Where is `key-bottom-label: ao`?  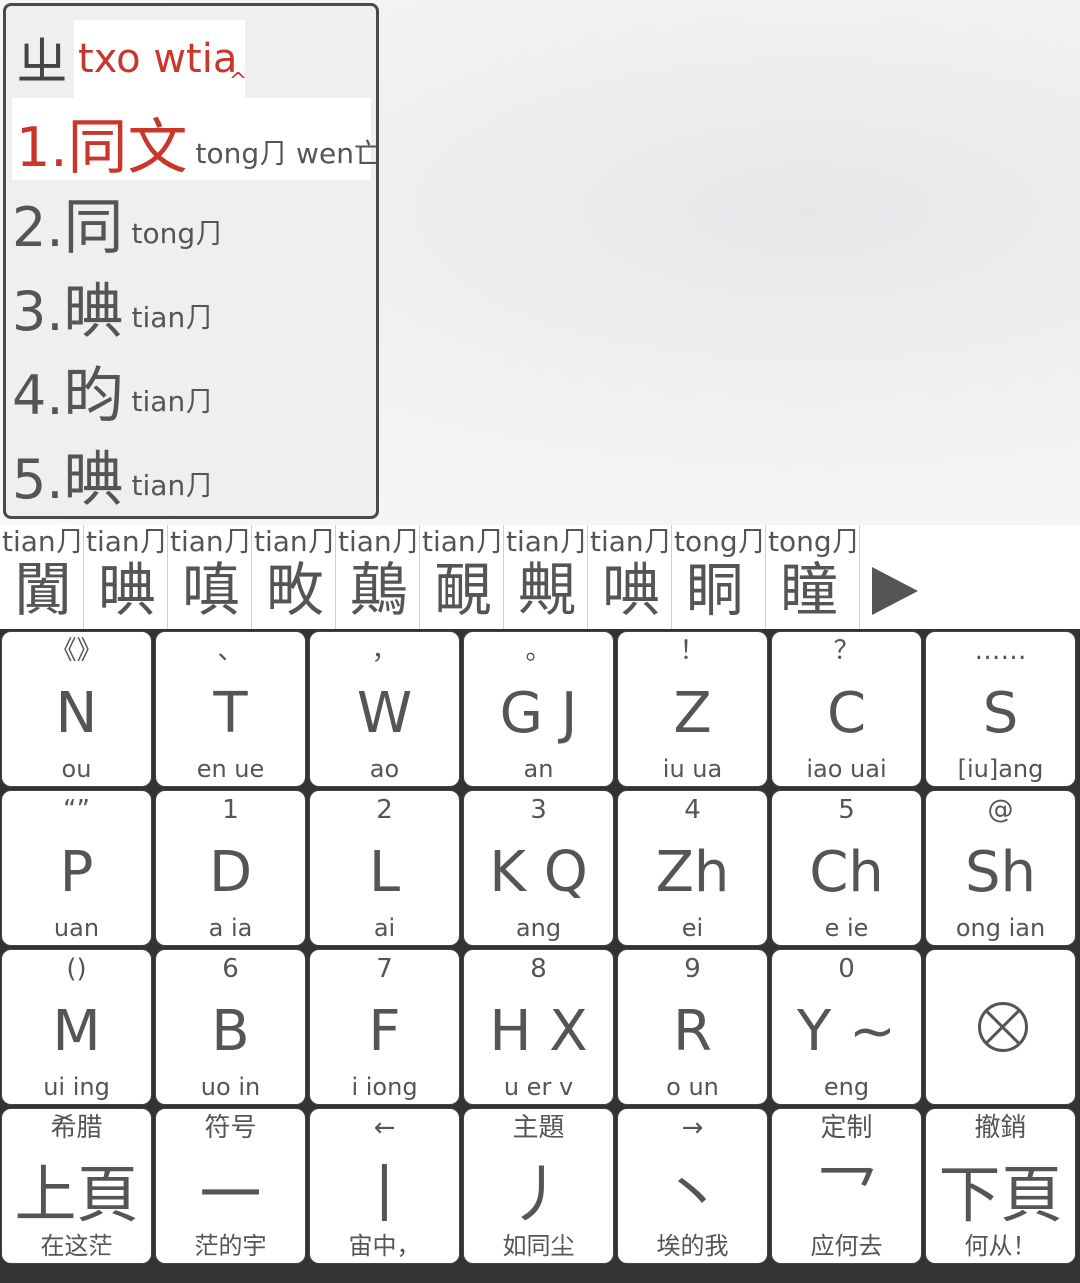
key-bottom-label: ao is located at coordinates (384, 769).